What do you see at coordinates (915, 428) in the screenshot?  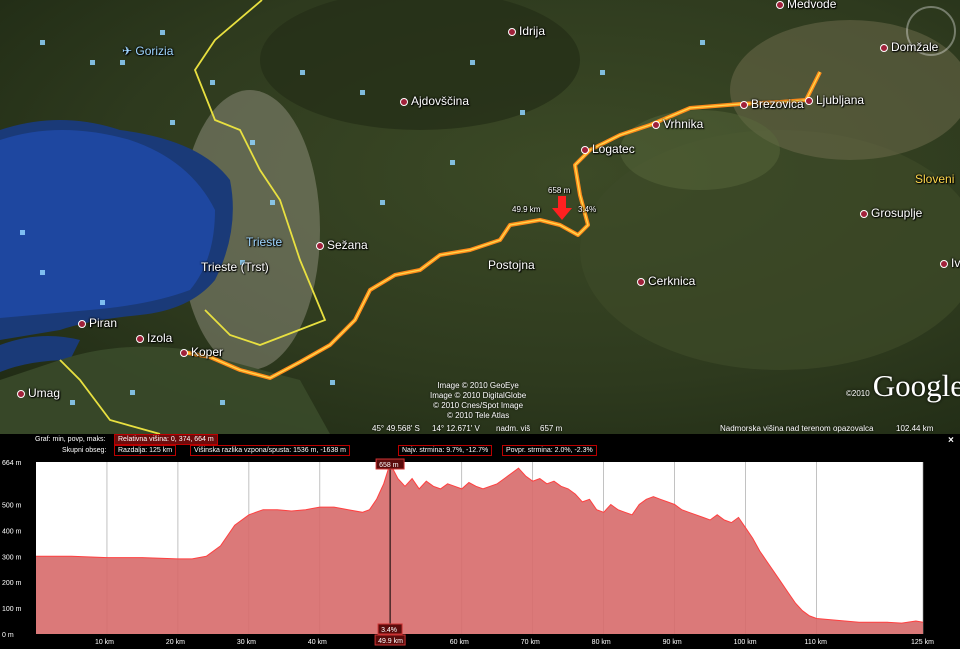 I see `status-eye-altitude: 102.44 km` at bounding box center [915, 428].